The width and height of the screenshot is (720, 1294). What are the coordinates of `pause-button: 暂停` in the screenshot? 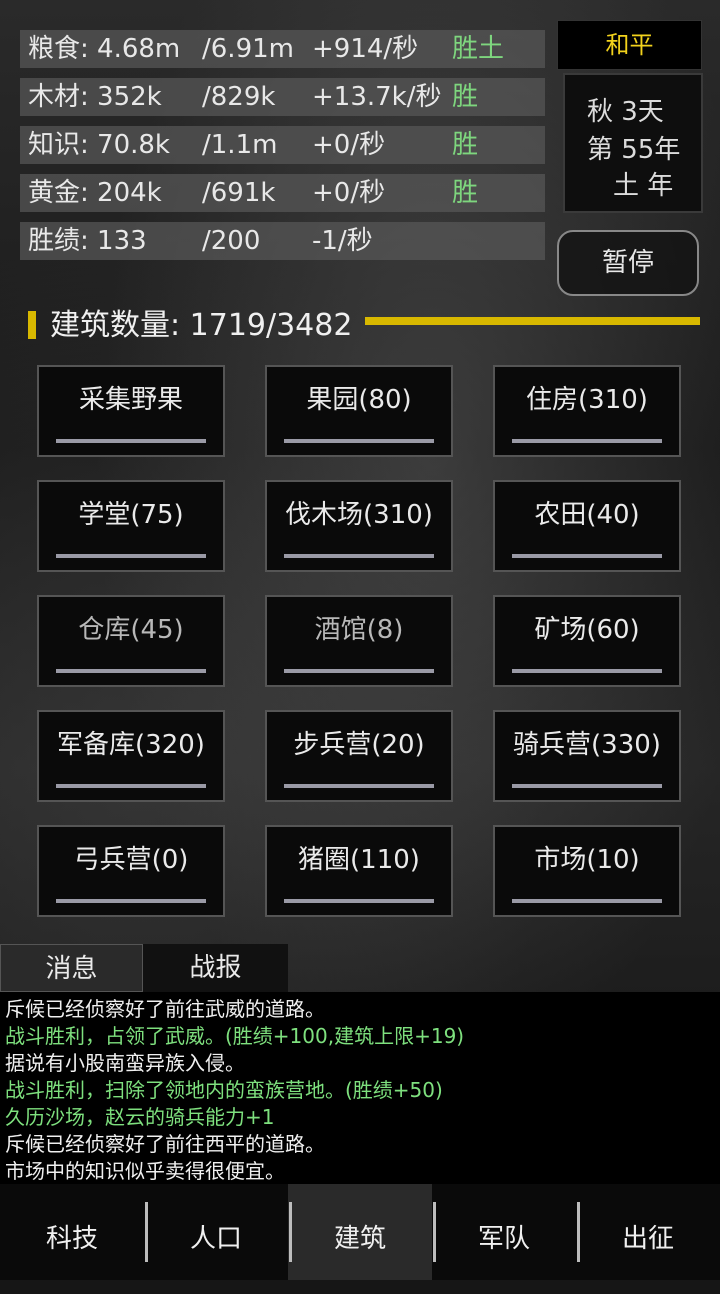 It's located at (628, 263).